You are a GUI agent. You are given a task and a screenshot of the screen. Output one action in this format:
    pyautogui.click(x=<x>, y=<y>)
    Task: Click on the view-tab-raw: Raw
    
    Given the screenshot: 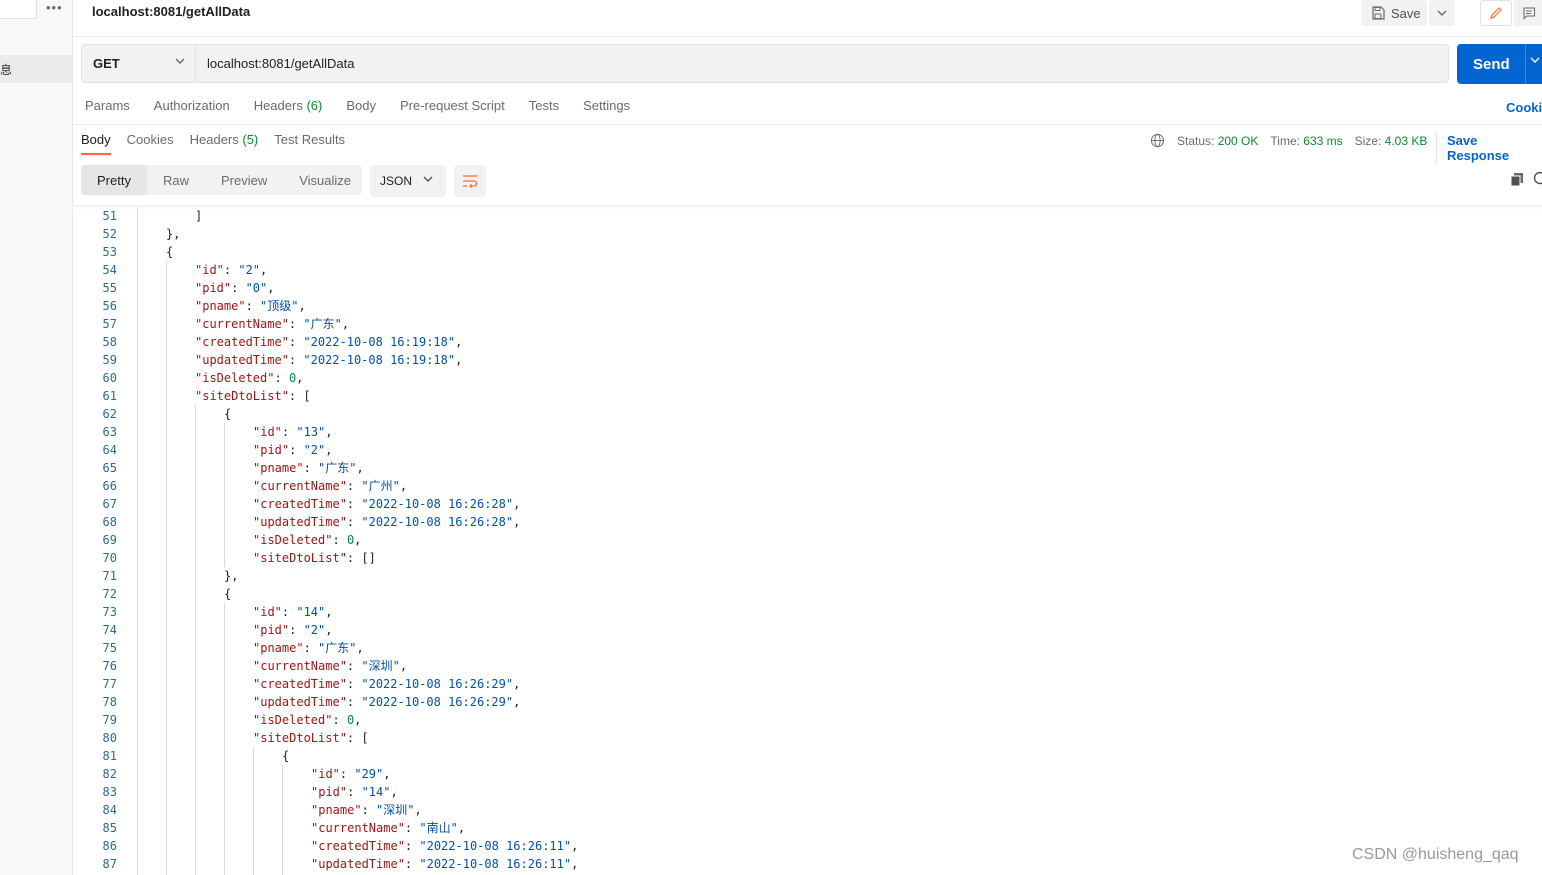 What is the action you would take?
    pyautogui.click(x=176, y=180)
    